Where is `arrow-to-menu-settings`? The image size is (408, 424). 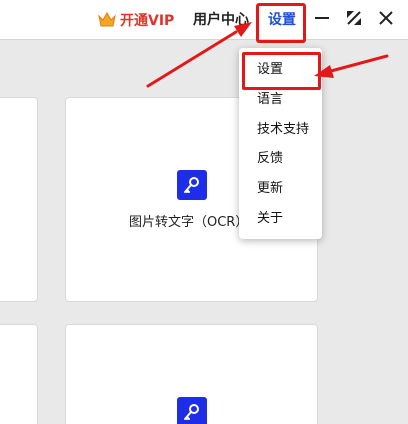 arrow-to-menu-settings is located at coordinates (351, 66).